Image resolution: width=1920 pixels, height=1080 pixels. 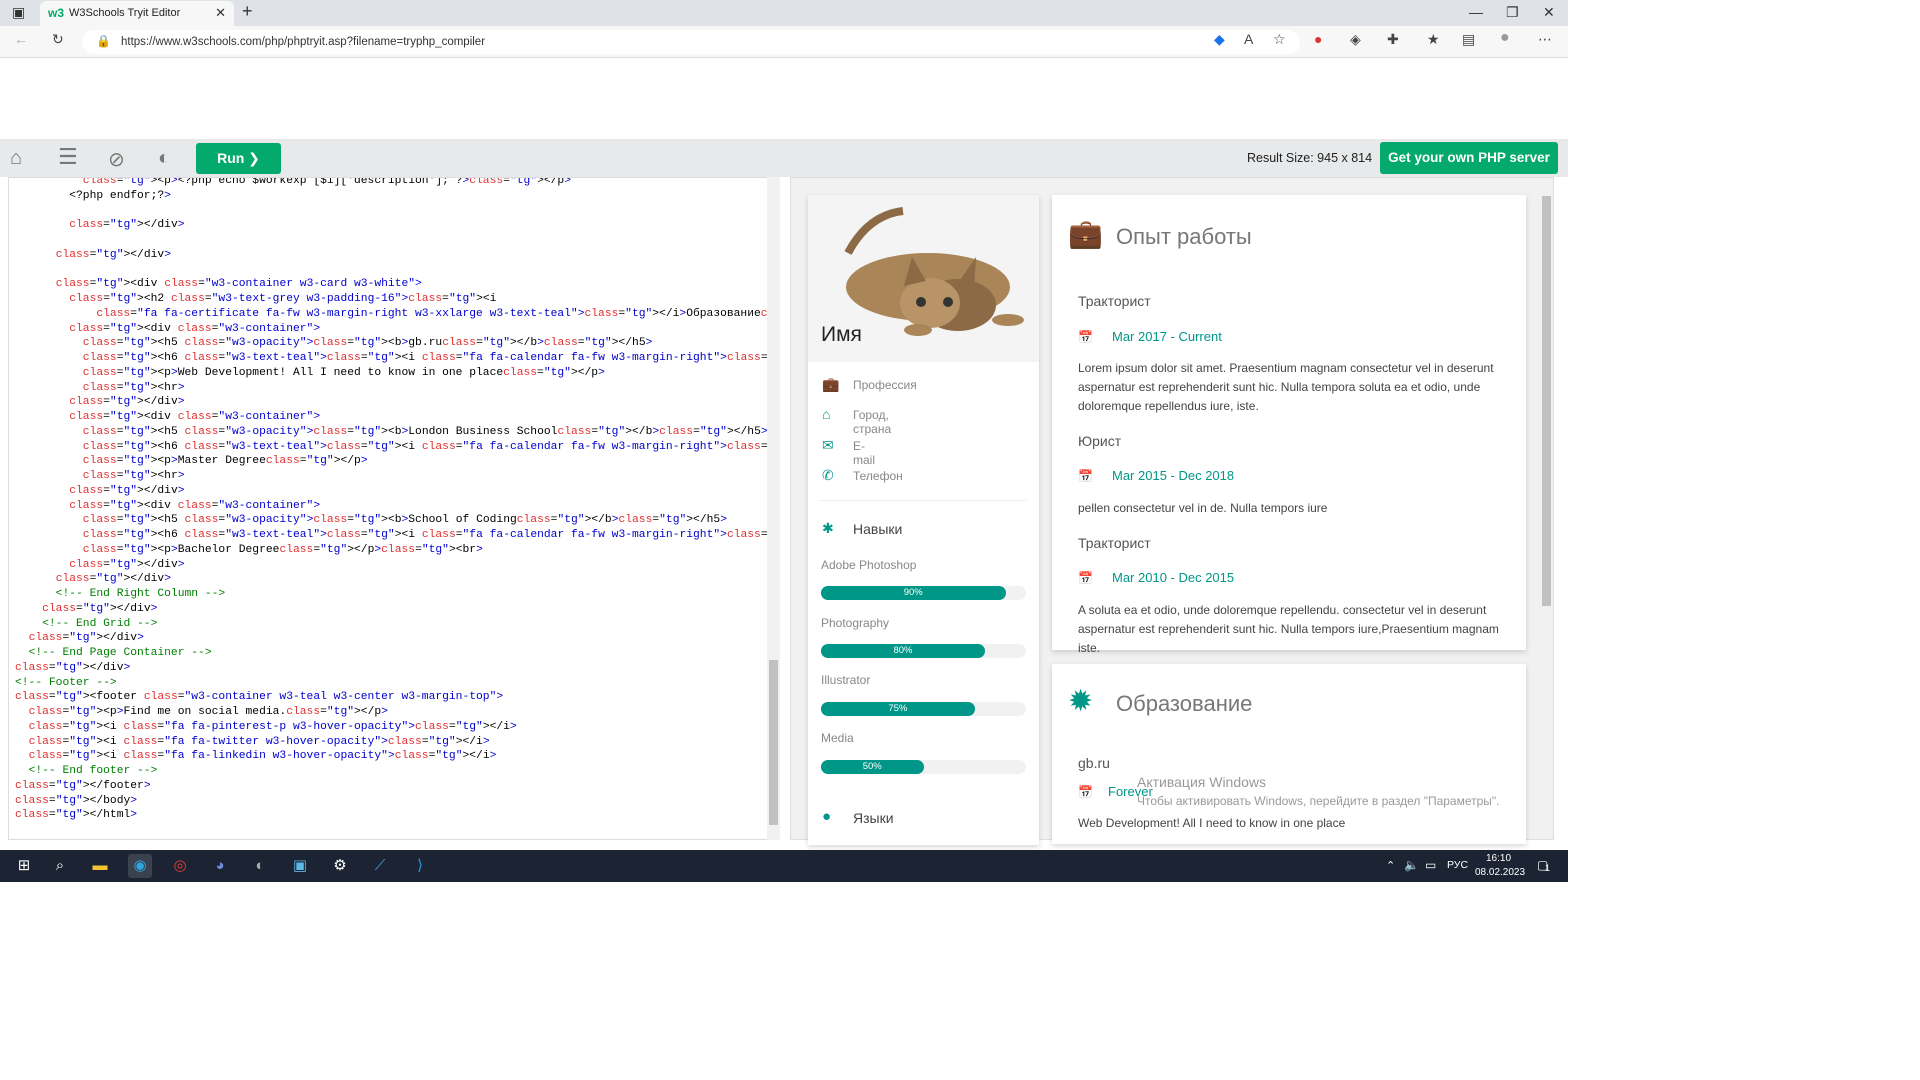 What do you see at coordinates (898, 709) in the screenshot?
I see `skill-bar-fill: 75%` at bounding box center [898, 709].